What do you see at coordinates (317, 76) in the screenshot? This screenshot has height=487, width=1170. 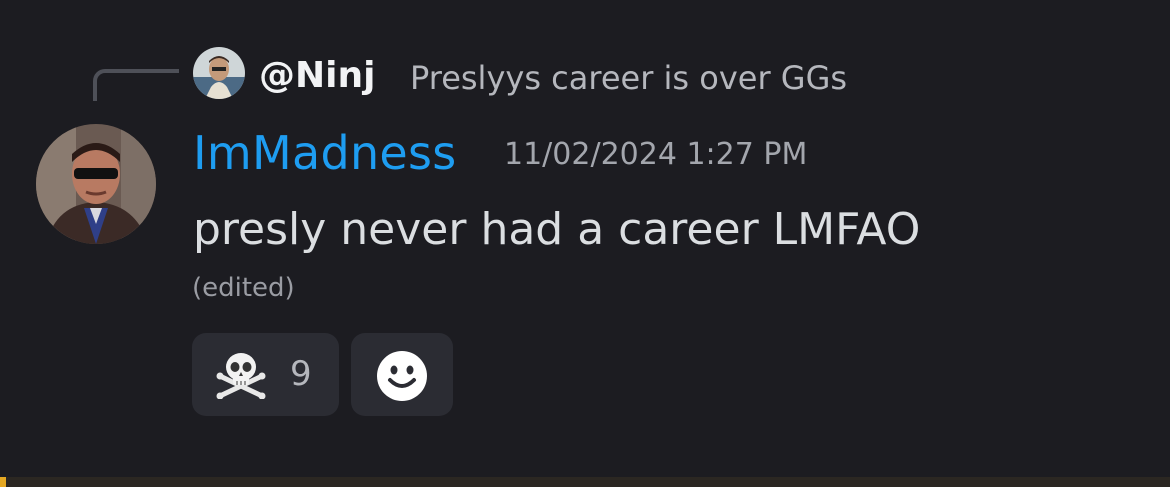 I see `reply-username: @Ninj` at bounding box center [317, 76].